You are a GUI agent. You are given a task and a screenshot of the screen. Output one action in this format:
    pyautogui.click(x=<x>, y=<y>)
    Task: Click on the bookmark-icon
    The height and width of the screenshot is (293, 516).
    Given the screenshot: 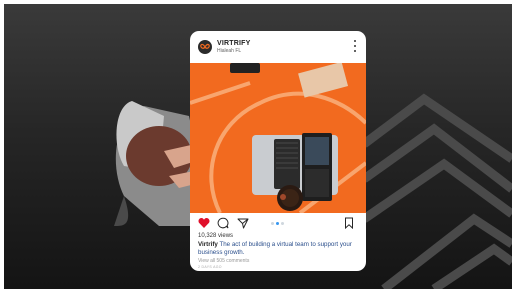 What is the action you would take?
    pyautogui.click(x=349, y=223)
    